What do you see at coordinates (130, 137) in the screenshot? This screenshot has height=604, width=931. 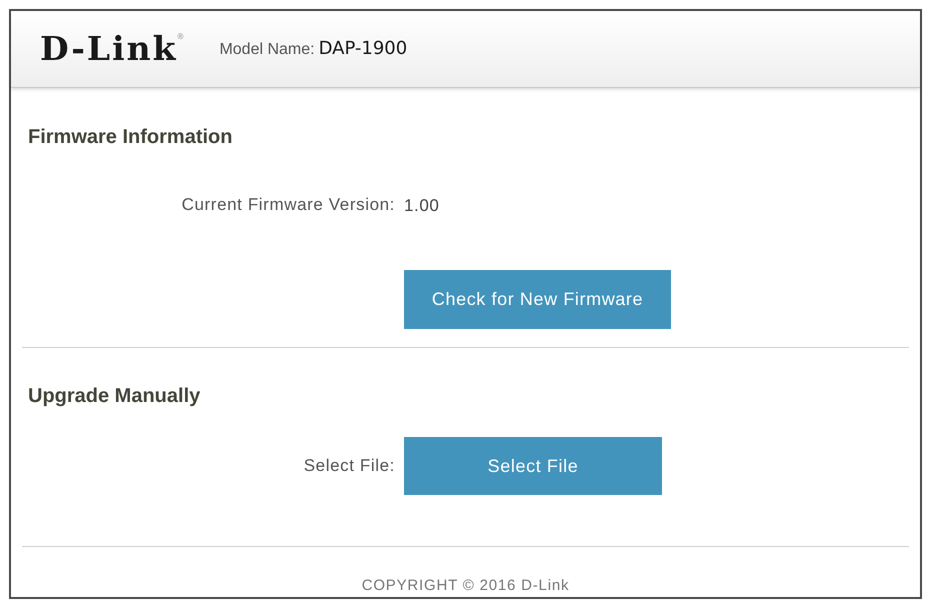 I see `section-heading: Firmware Information` at bounding box center [130, 137].